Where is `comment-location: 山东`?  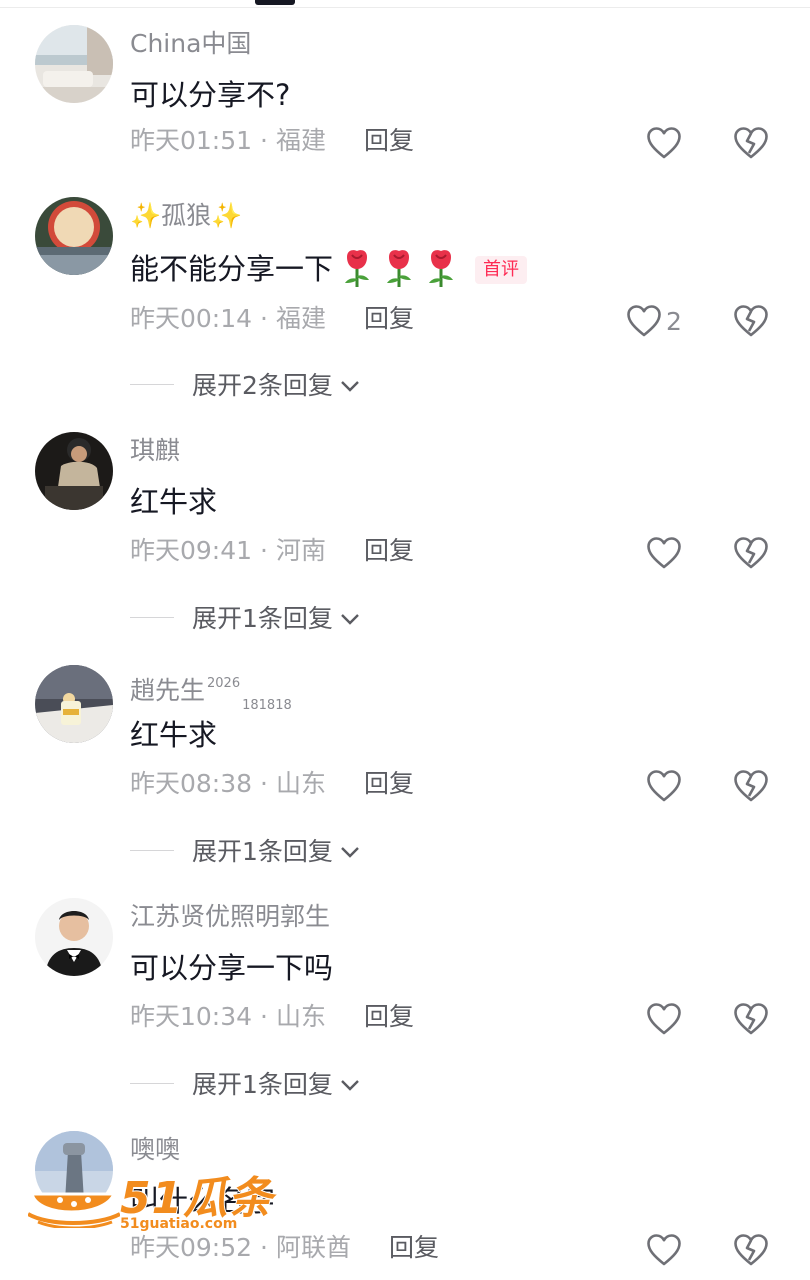 comment-location: 山东 is located at coordinates (301, 1016).